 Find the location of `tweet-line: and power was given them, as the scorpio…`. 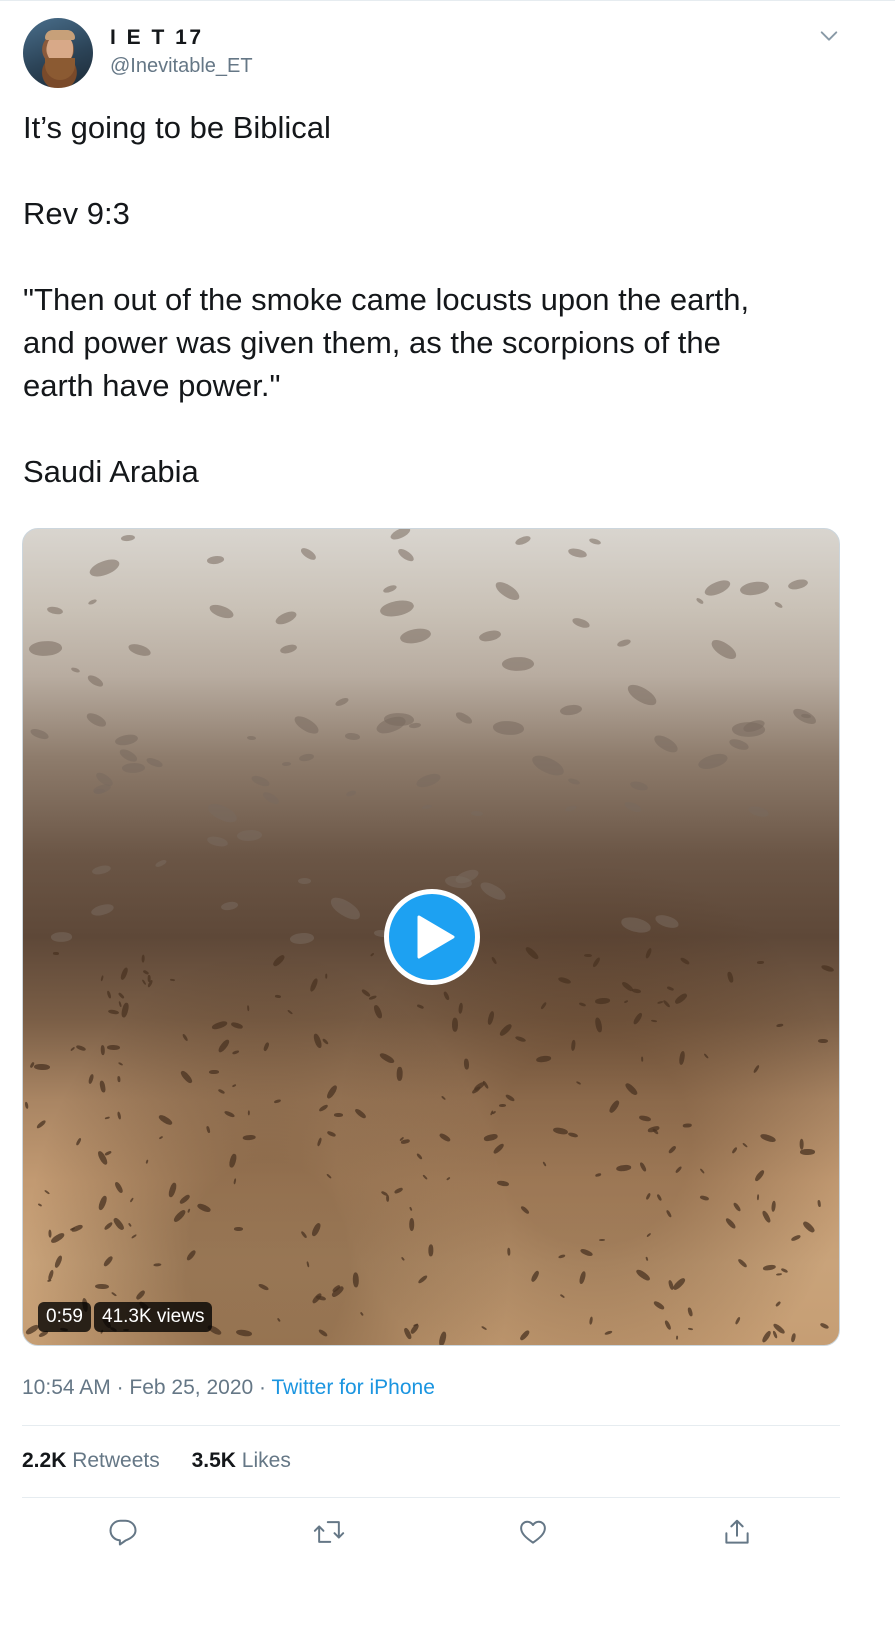

tweet-line: and power was given them, as the scorpio… is located at coordinates (372, 342).